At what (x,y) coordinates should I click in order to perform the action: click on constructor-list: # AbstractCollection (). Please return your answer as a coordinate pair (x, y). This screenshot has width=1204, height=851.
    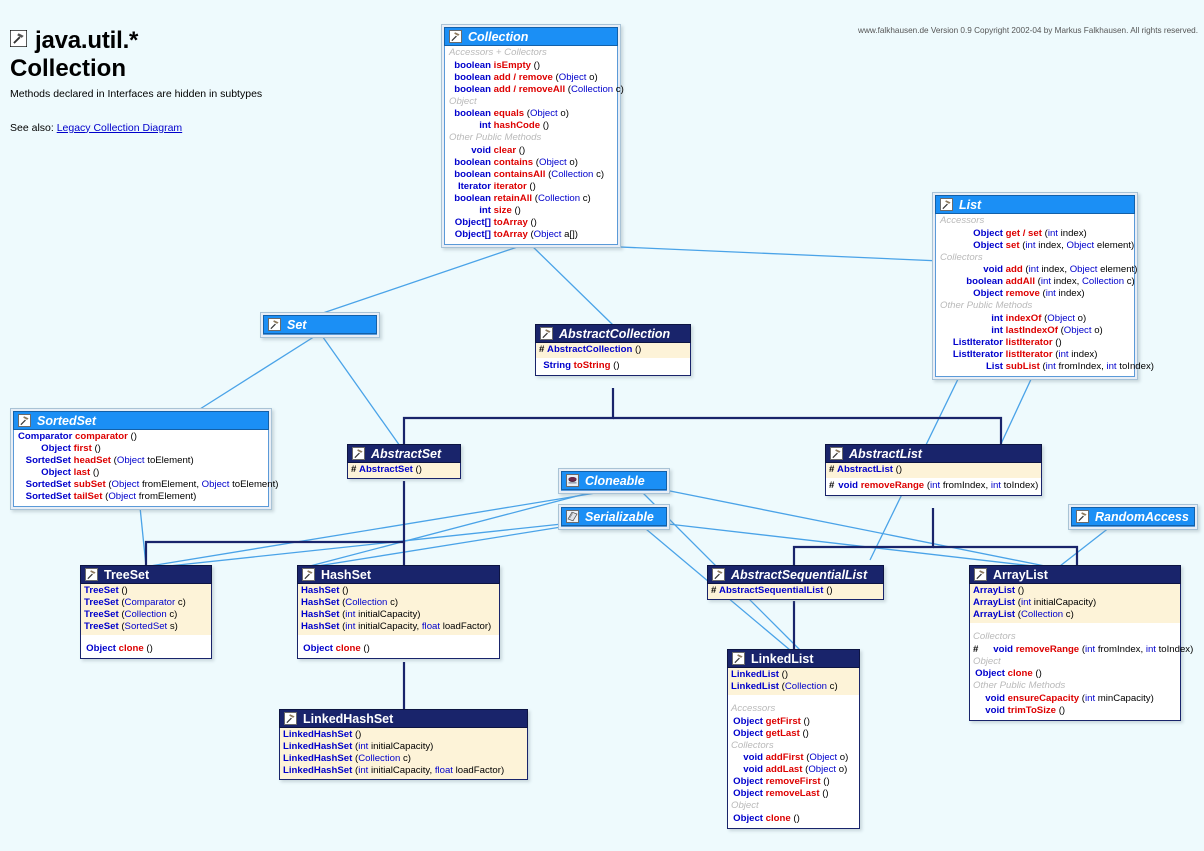
    Looking at the image, I should click on (613, 350).